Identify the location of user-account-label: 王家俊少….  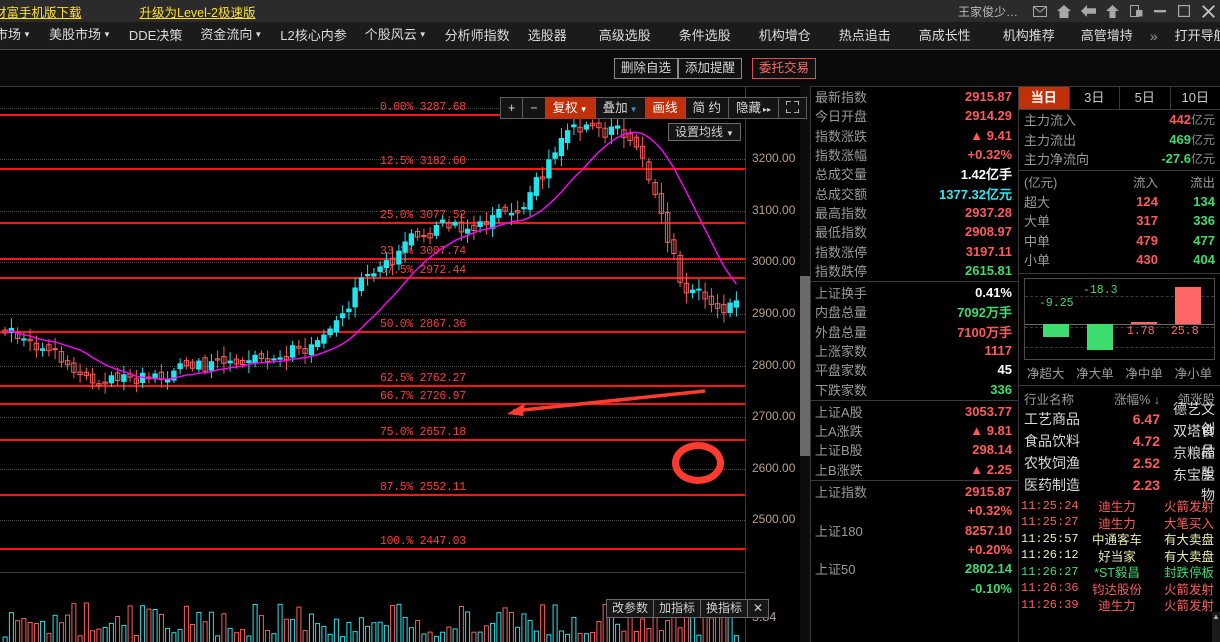
(988, 11).